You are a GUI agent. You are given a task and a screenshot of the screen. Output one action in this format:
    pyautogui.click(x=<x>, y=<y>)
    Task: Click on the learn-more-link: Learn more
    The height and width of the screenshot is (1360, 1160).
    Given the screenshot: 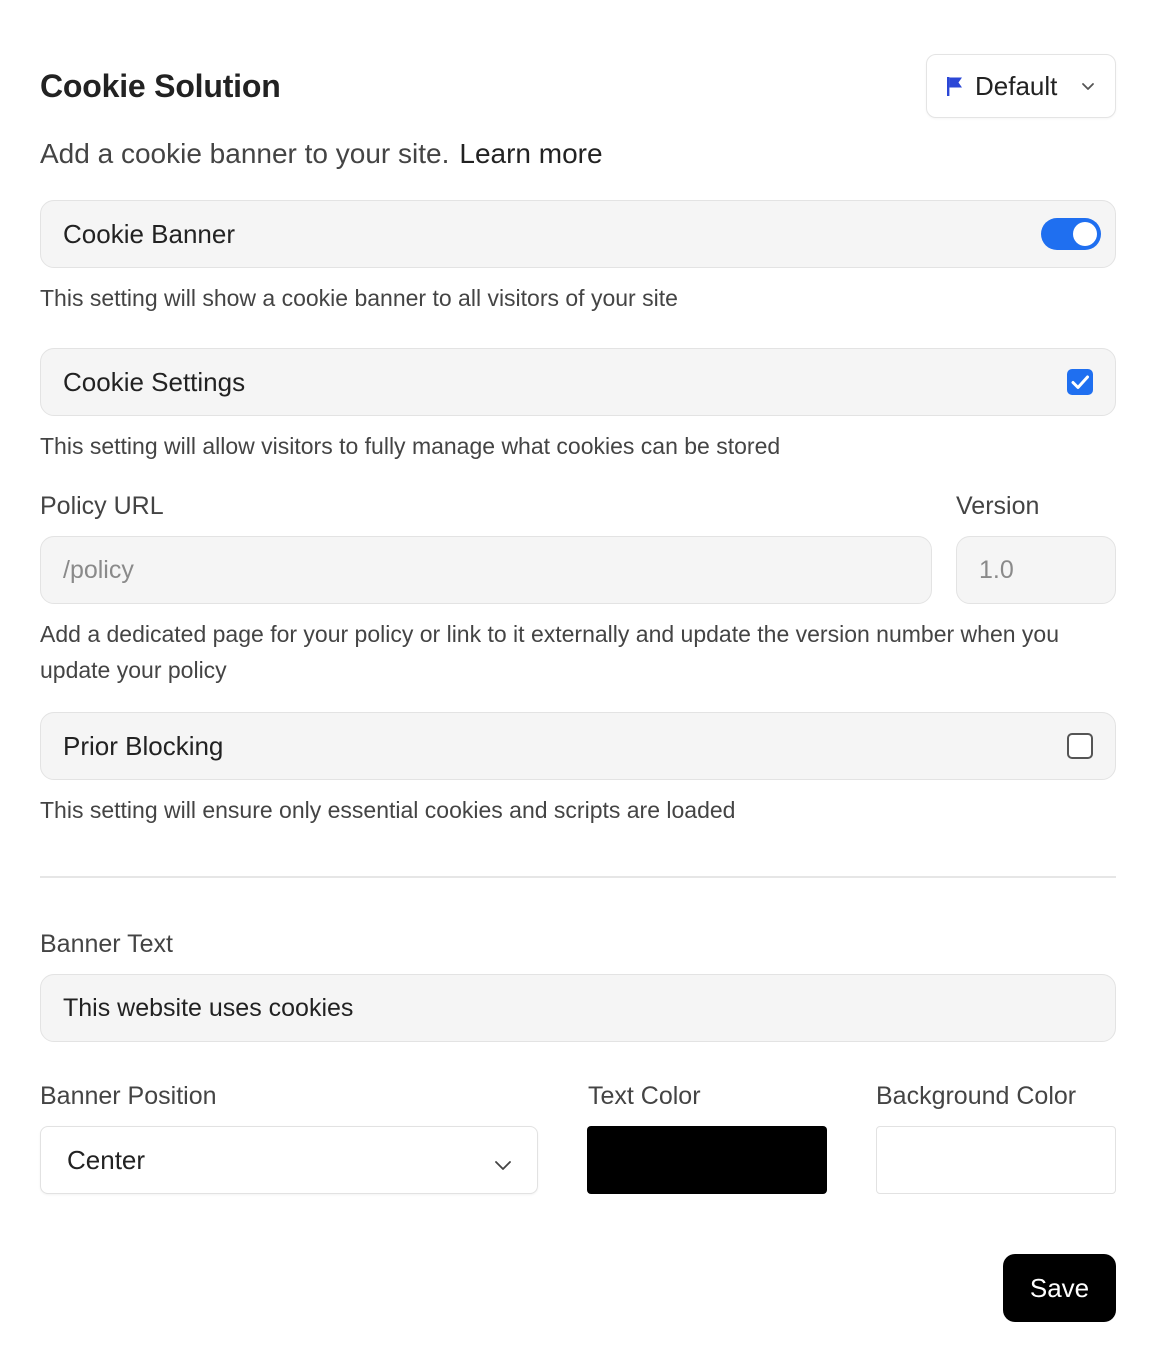 What is the action you would take?
    pyautogui.click(x=530, y=153)
    